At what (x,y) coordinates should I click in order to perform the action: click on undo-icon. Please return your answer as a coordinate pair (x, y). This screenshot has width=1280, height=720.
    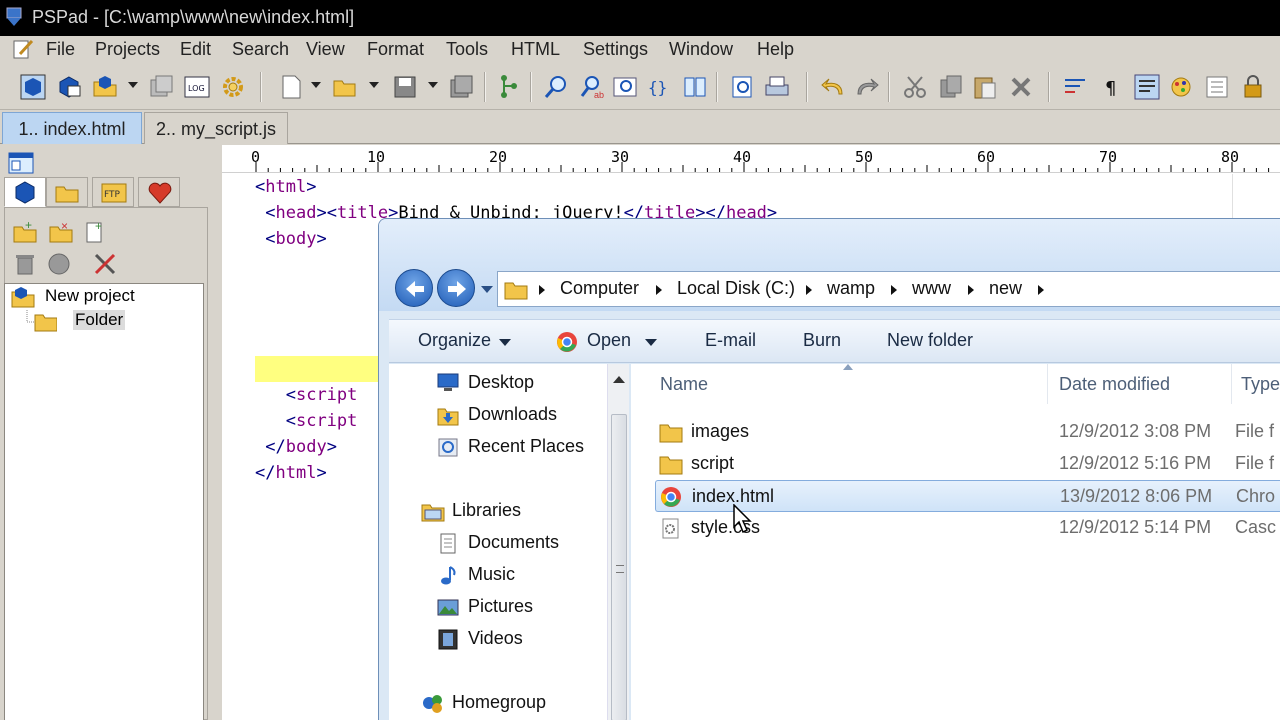
    Looking at the image, I should click on (833, 87).